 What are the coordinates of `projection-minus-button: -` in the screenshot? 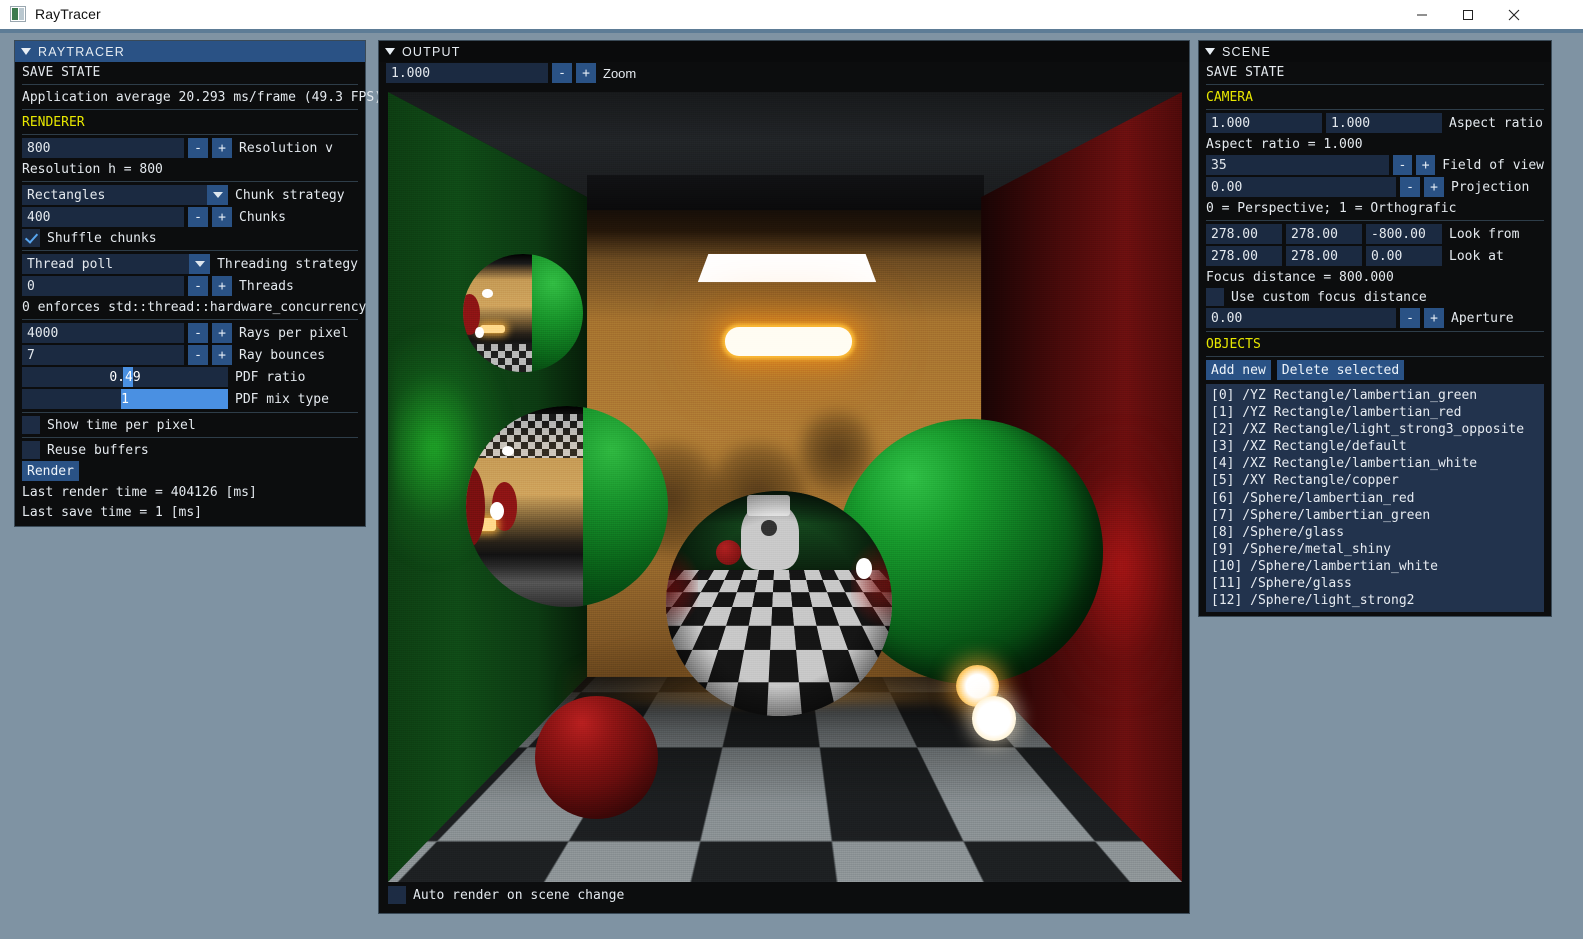 It's located at (1410, 187).